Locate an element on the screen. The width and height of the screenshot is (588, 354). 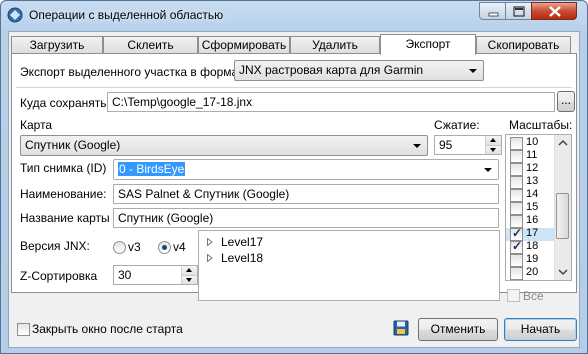
save-disk-icon is located at coordinates (401, 328).